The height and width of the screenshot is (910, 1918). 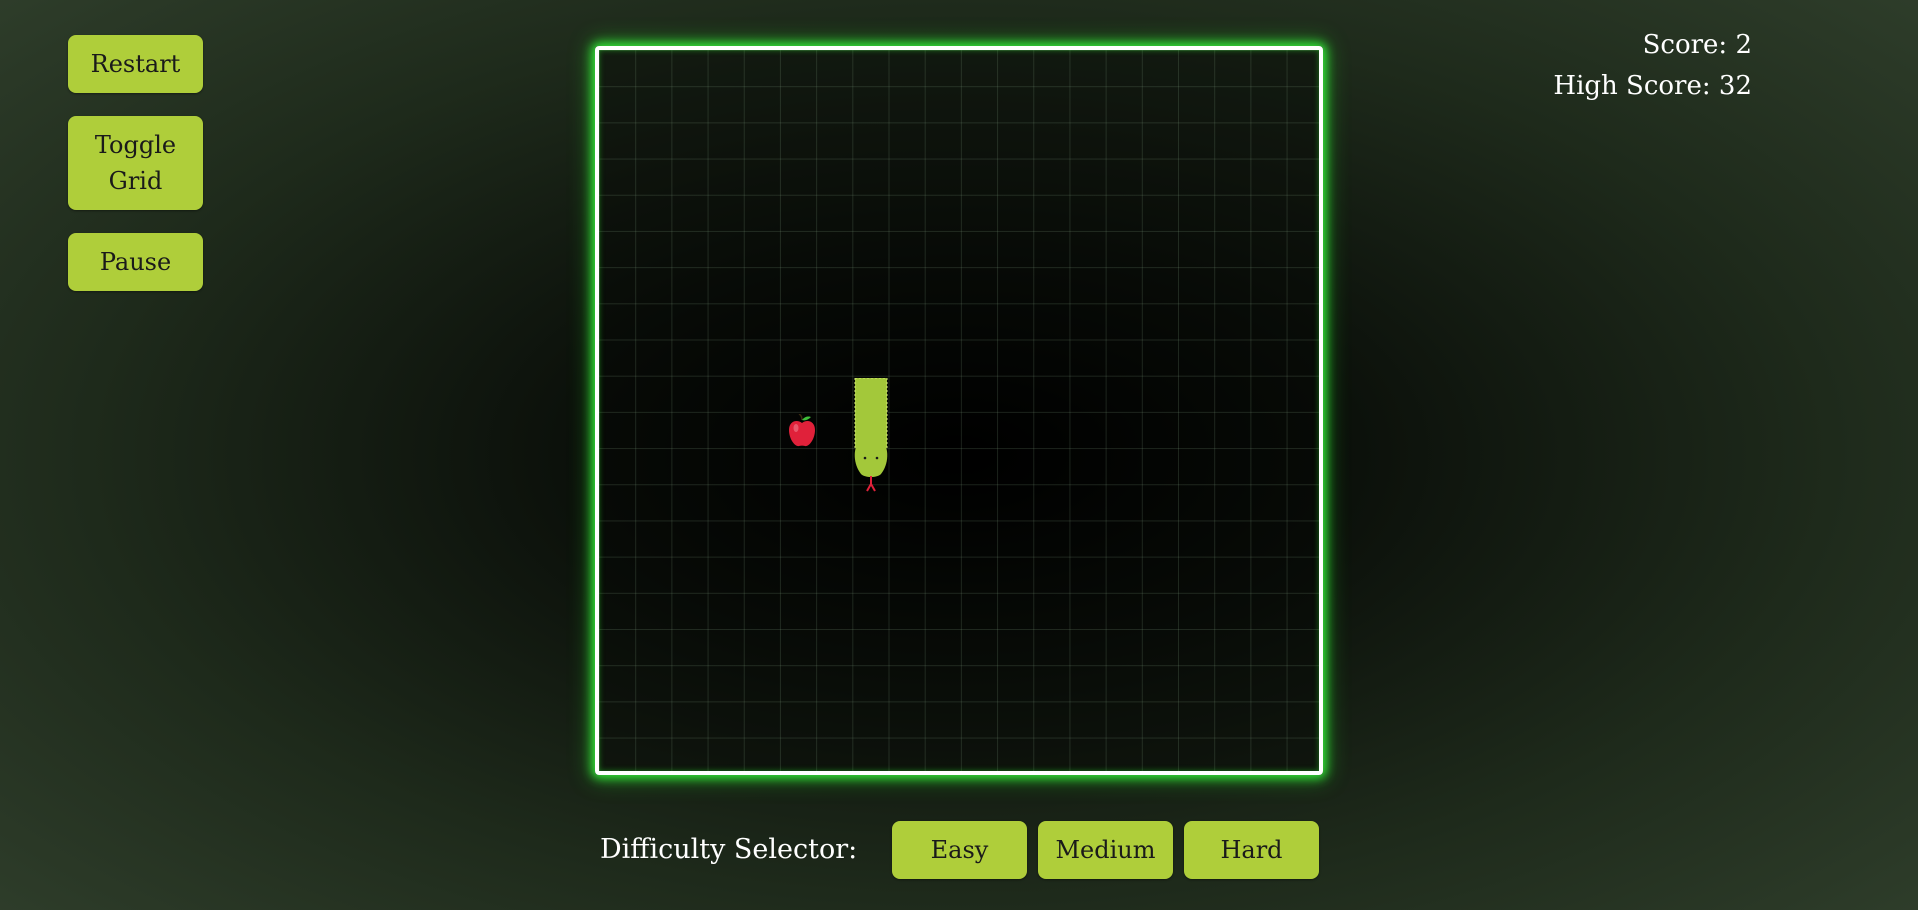 I want to click on score-label: Score:, so click(x=1685, y=45).